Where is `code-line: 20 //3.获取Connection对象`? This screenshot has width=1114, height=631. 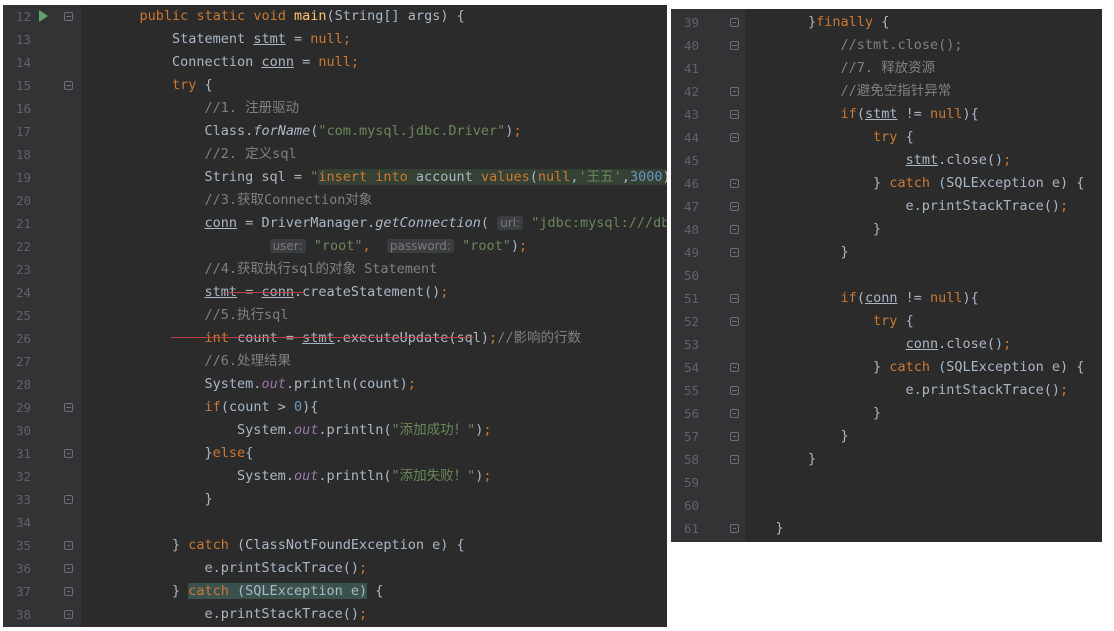 code-line: 20 //3.获取Connection对象 is located at coordinates (335, 200).